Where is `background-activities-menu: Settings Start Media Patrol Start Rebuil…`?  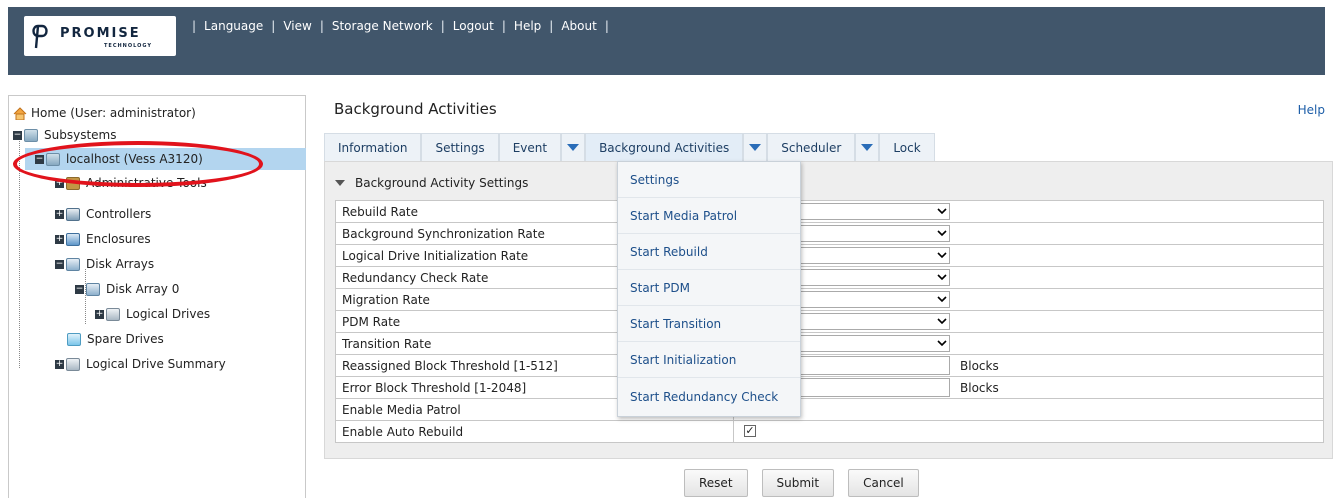 background-activities-menu: Settings Start Media Patrol Start Rebuil… is located at coordinates (709, 289).